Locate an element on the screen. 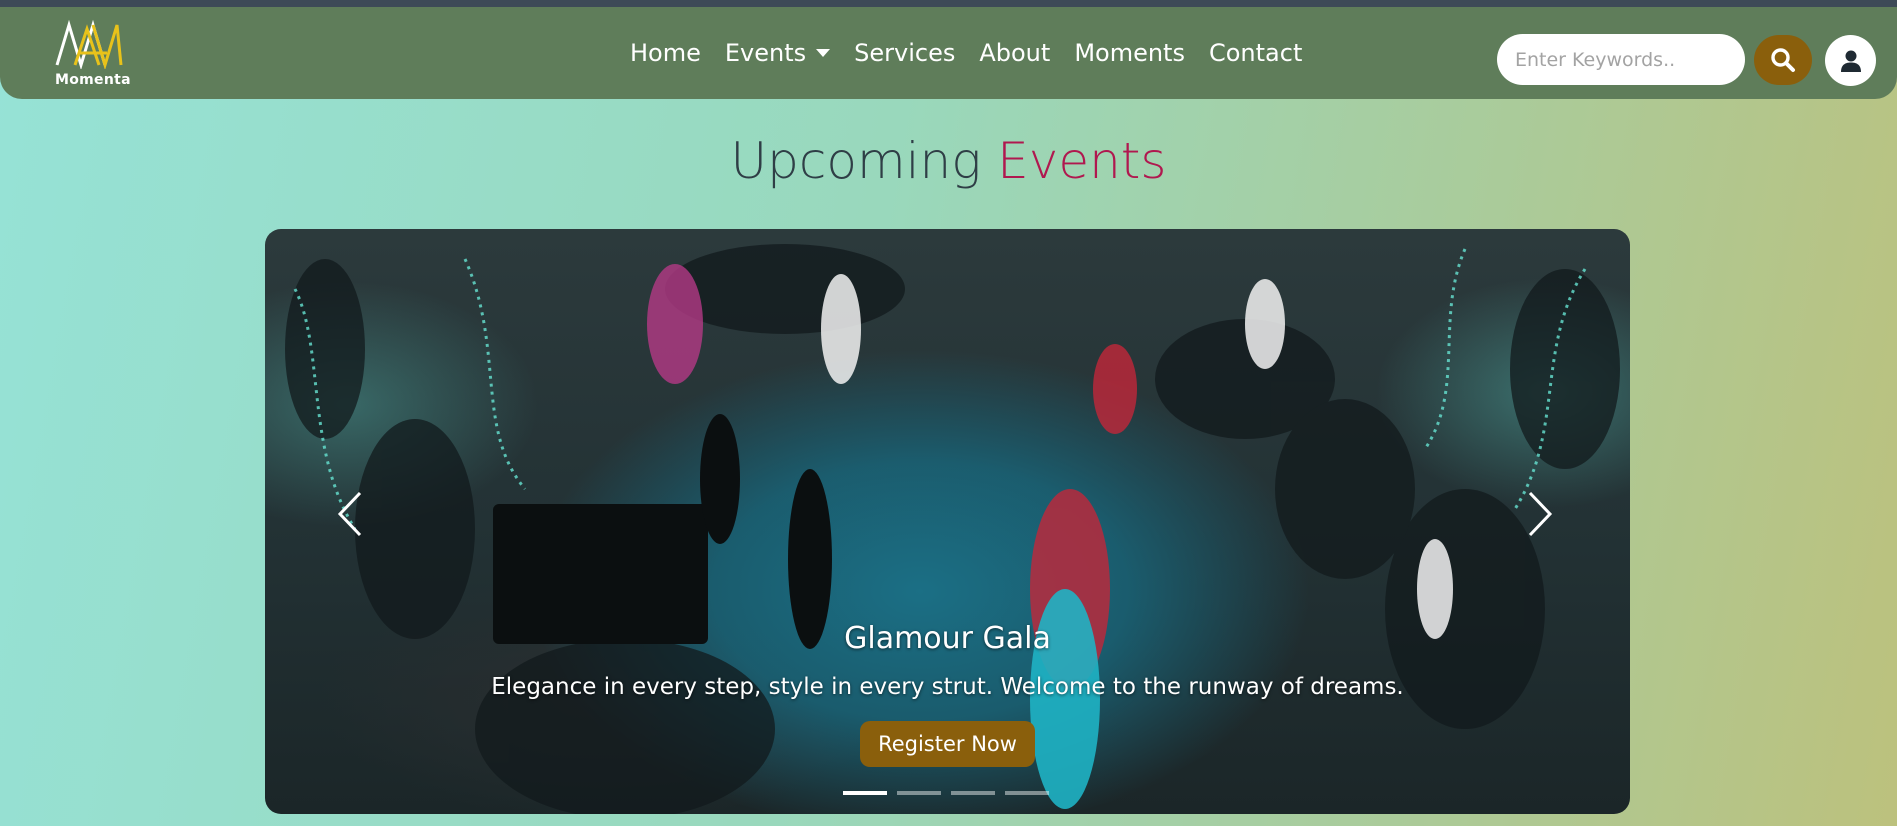 This screenshot has width=1897, height=826. brand-logo: Momenta is located at coordinates (92, 57).